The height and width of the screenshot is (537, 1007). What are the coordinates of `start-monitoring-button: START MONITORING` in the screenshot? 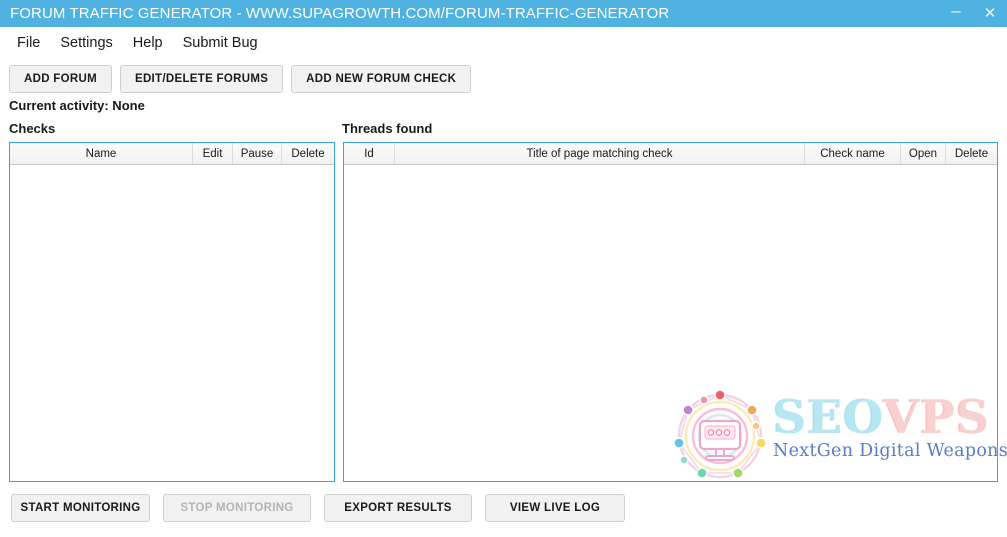 It's located at (80, 508).